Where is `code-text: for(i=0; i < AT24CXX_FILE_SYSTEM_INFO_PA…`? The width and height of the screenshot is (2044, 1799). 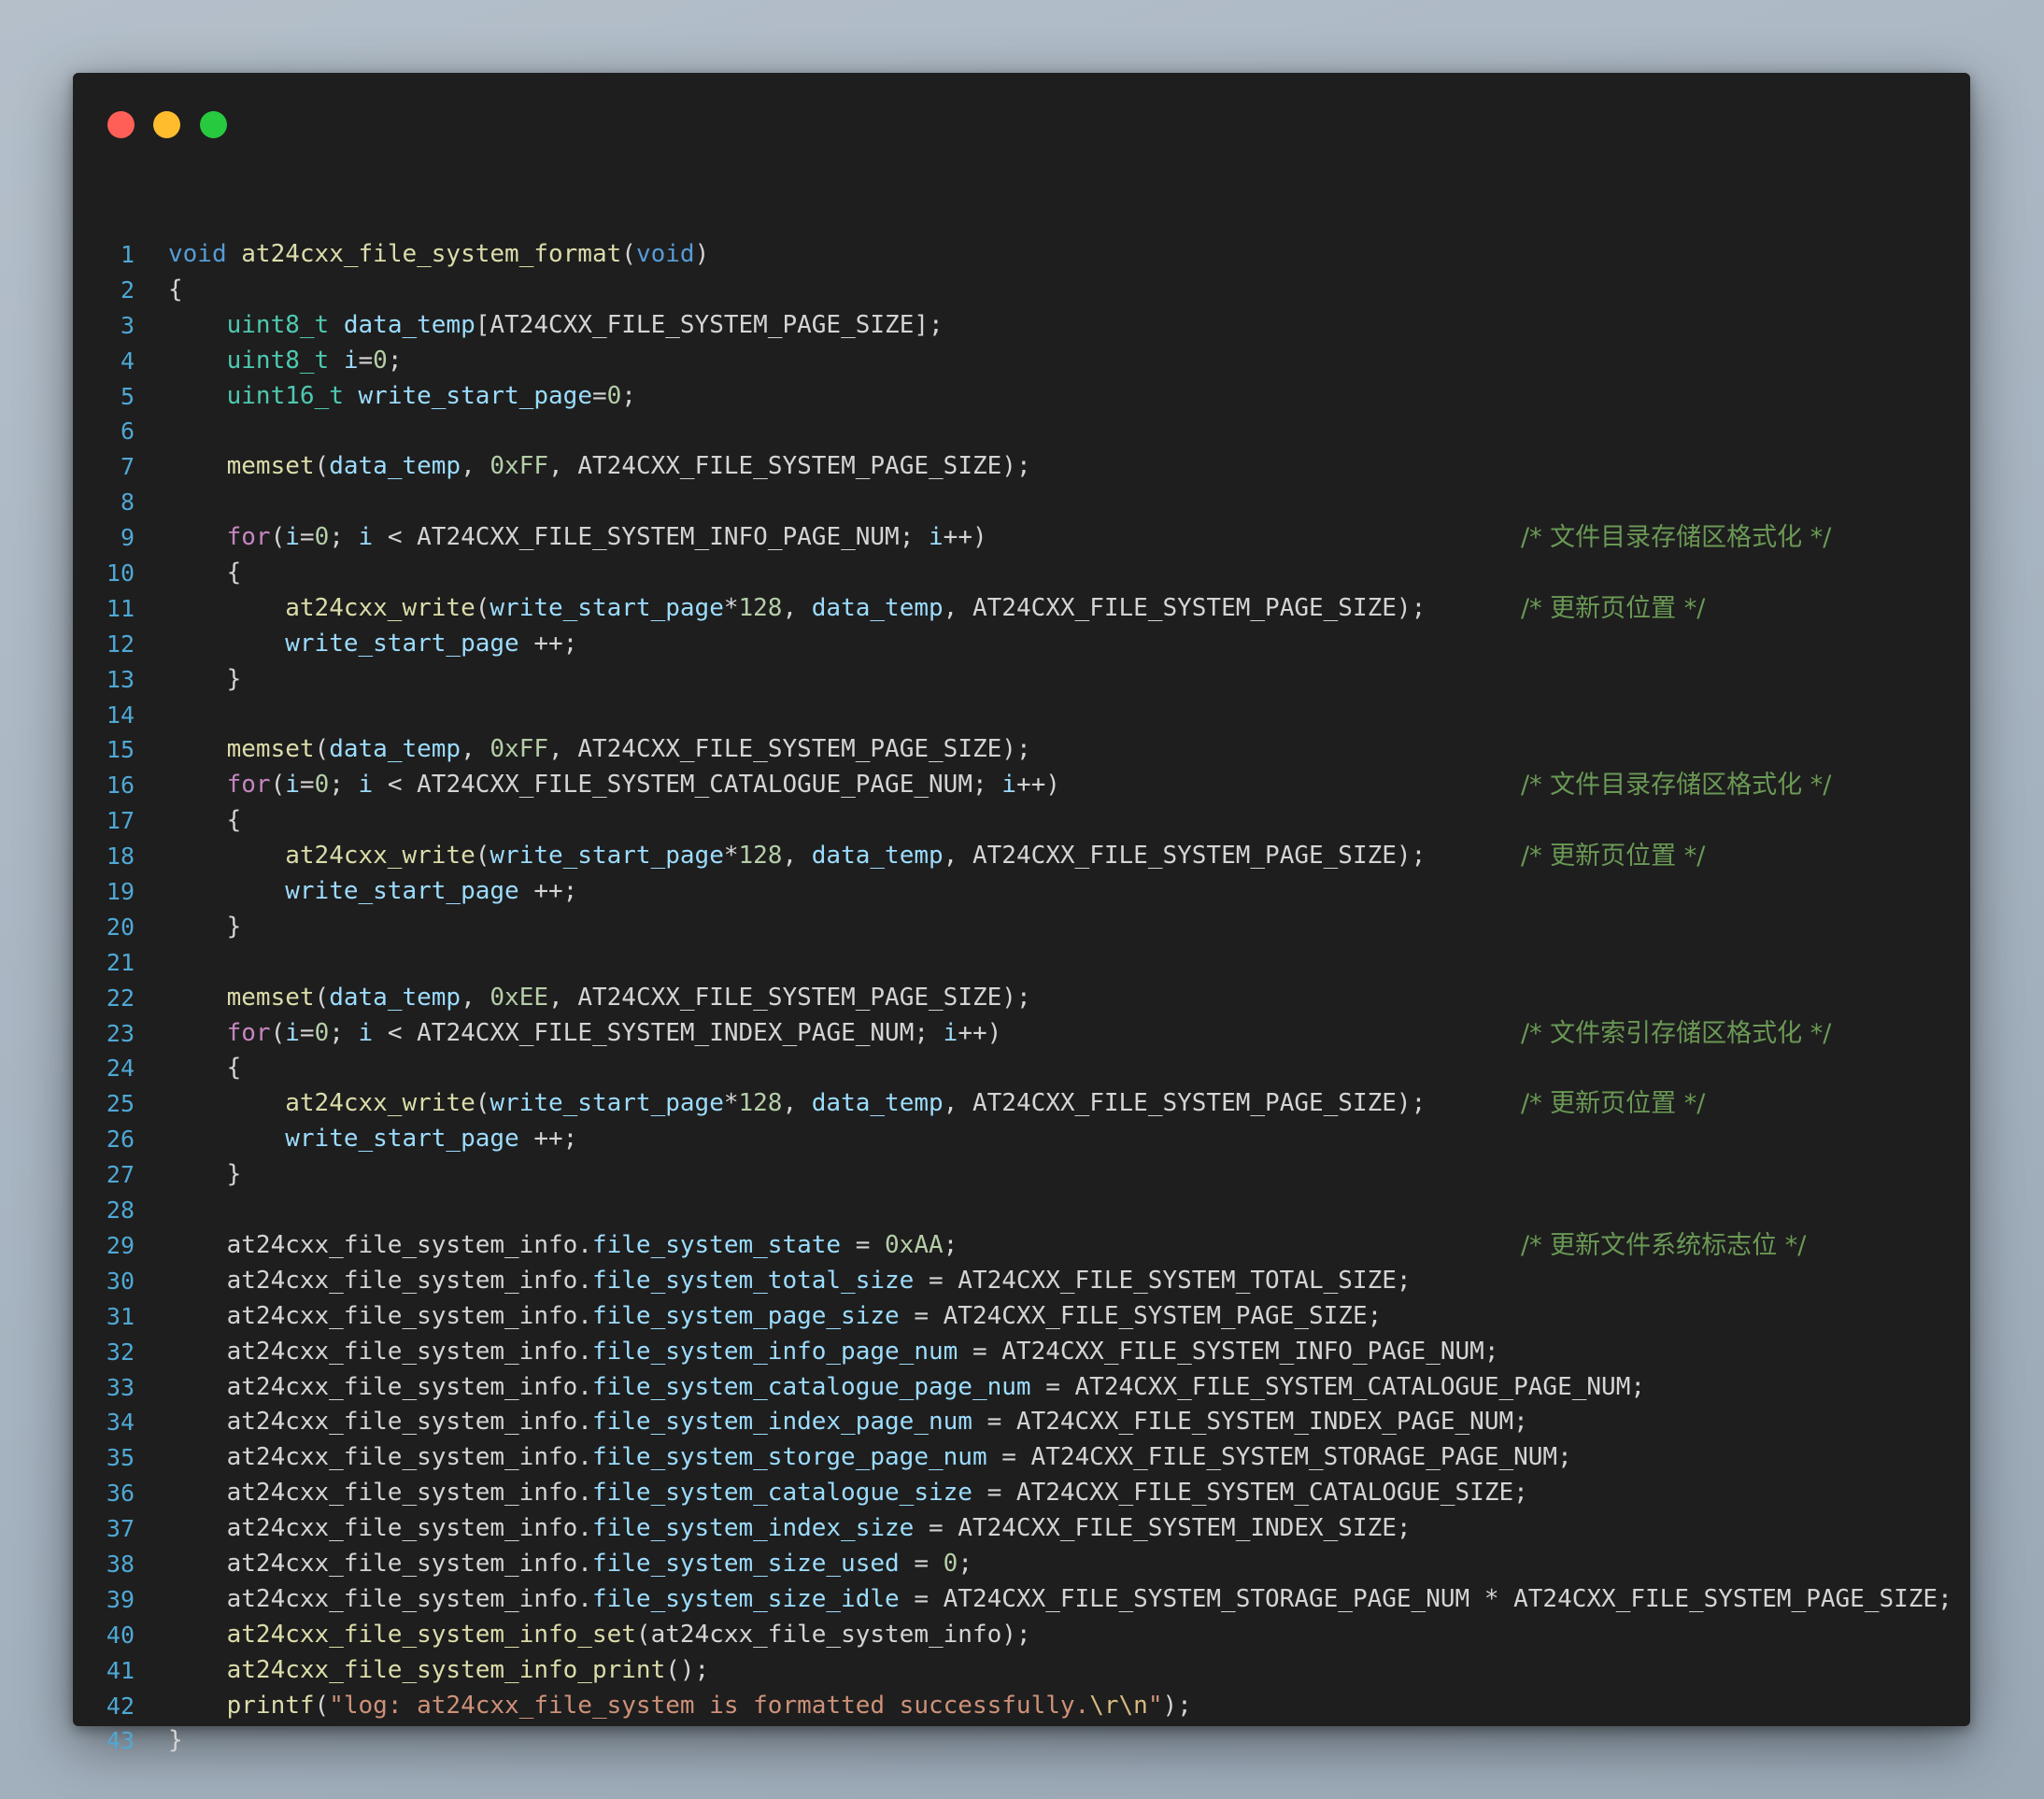 code-text: for(i=0; i < AT24CXX_FILE_SYSTEM_INFO_PA… is located at coordinates (578, 538).